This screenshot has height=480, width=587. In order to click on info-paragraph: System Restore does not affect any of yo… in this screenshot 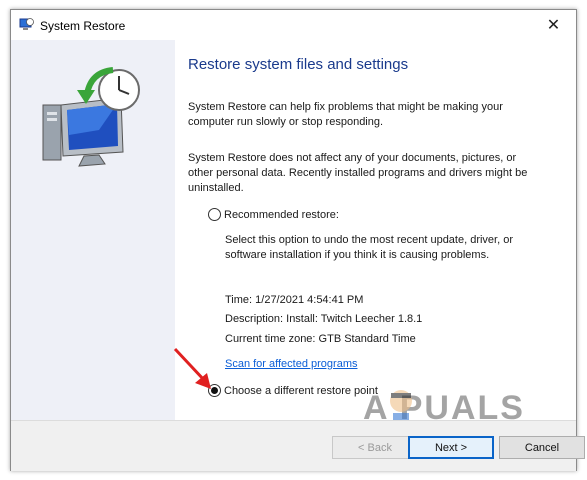, I will do `click(358, 173)`.